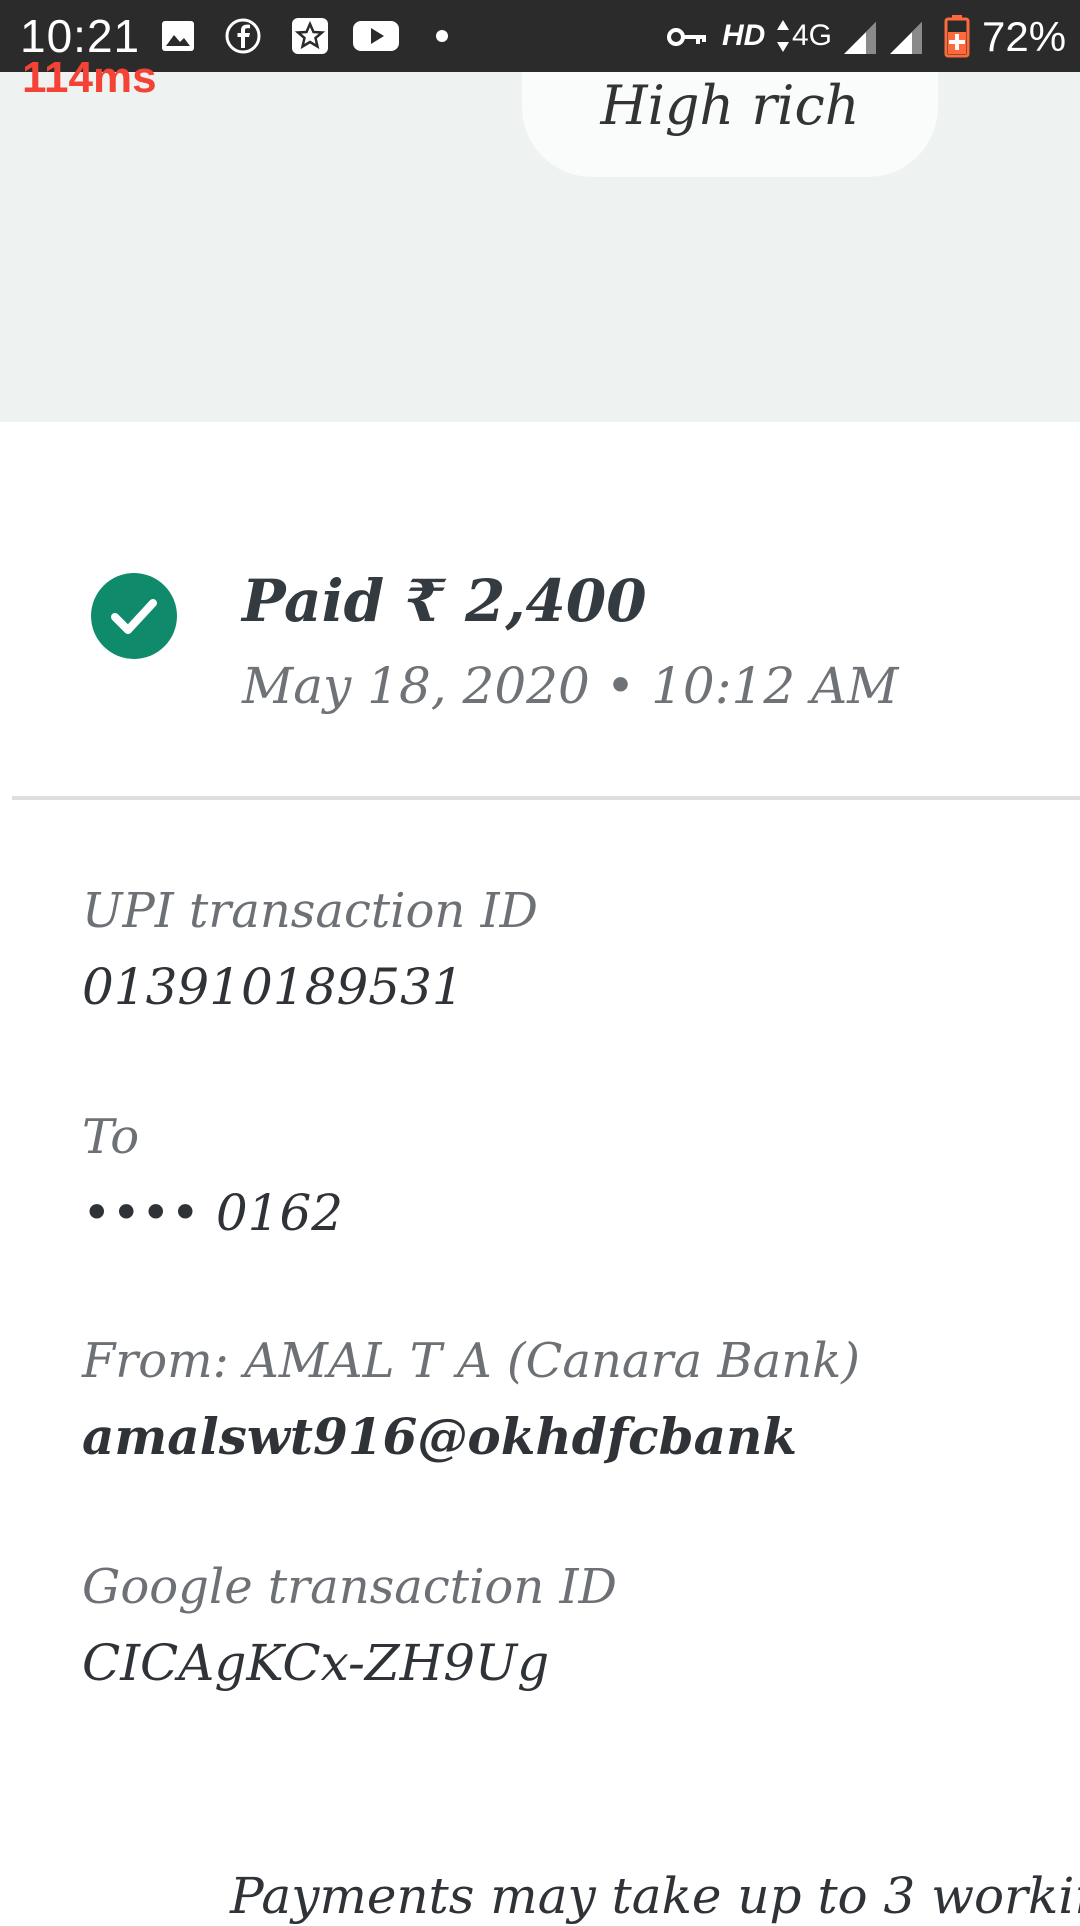 Image resolution: width=1080 pixels, height=1926 pixels. Describe the element at coordinates (572, 987) in the screenshot. I see `detail-value: 013910189531` at that location.